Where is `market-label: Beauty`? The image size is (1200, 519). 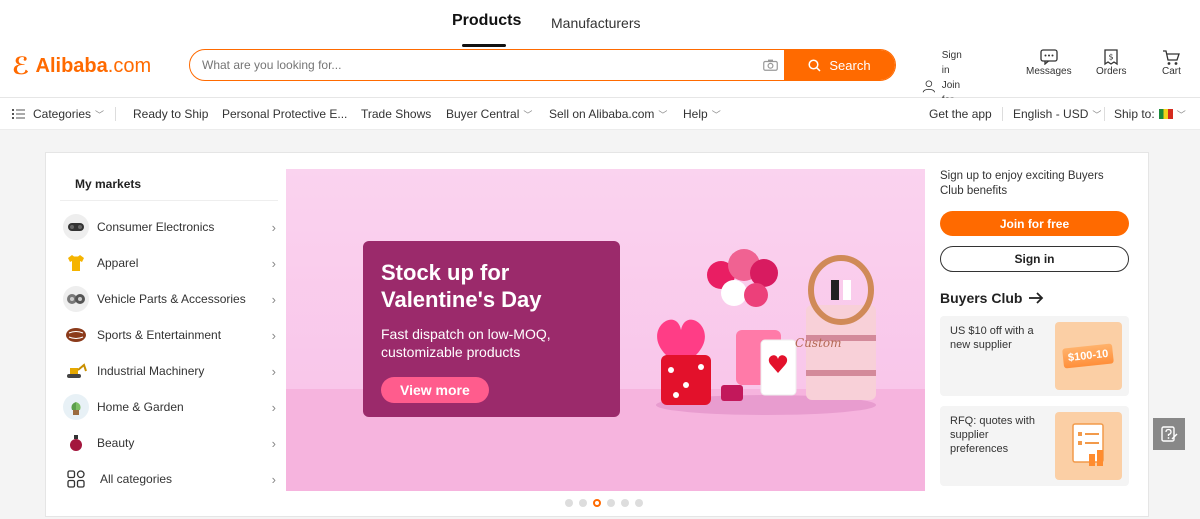
market-label: Beauty is located at coordinates (116, 443).